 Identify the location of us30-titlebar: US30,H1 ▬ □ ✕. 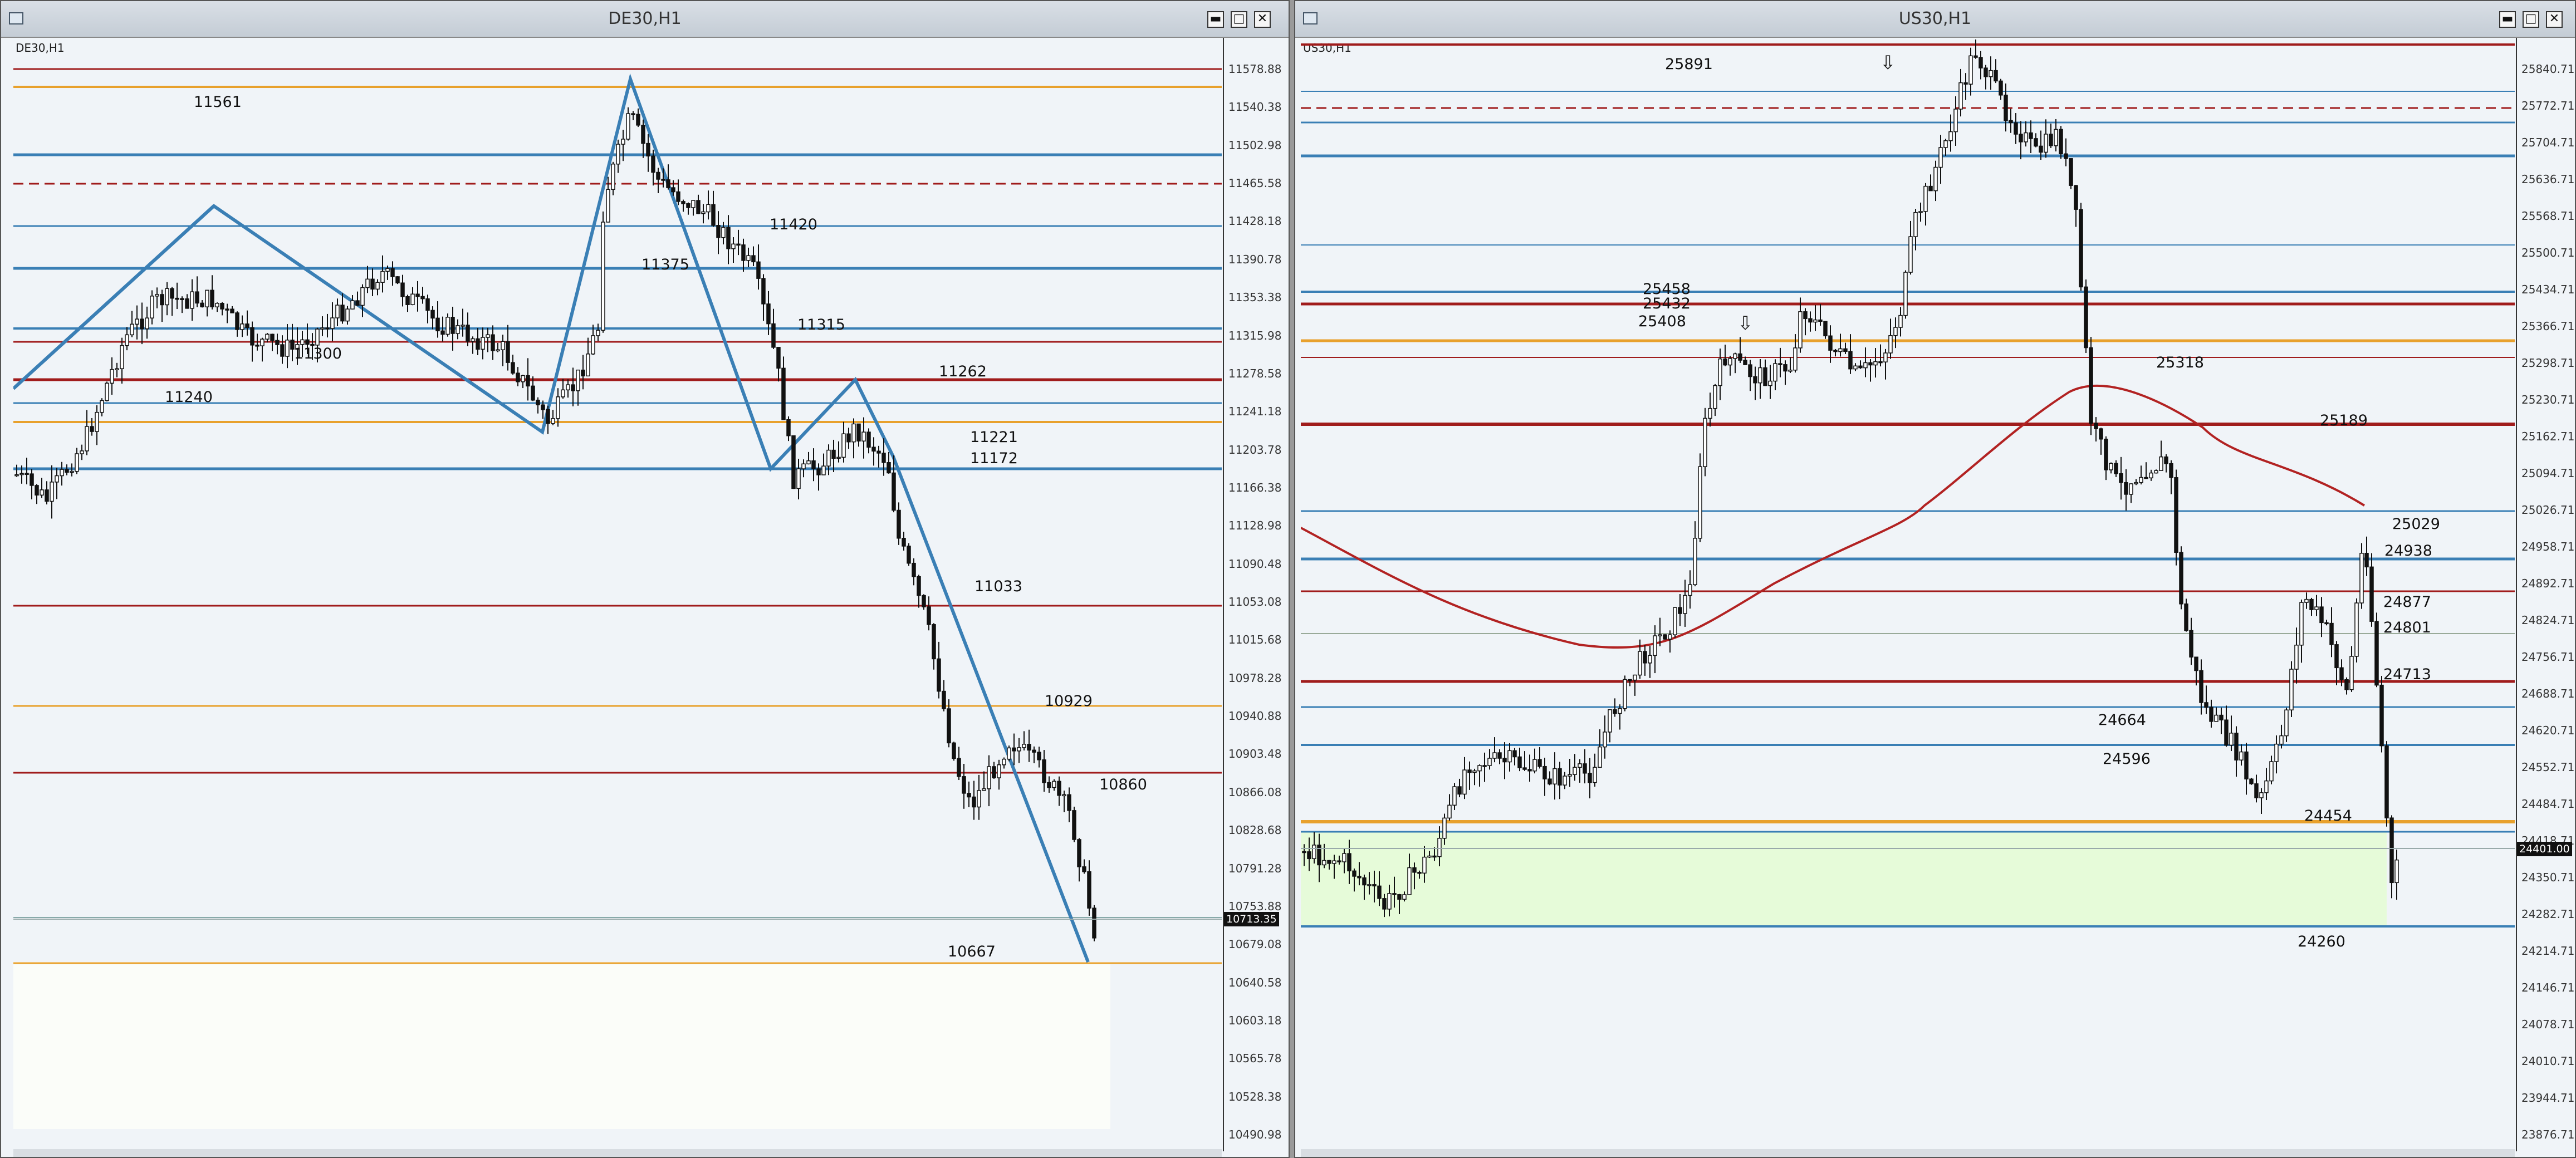
(1935, 20).